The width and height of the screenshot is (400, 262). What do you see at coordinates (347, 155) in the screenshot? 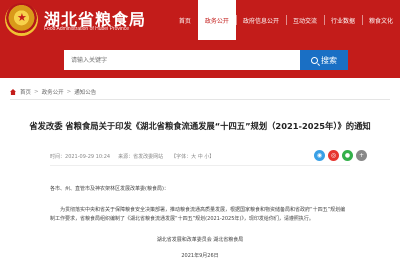
I see `wechat-share-icon: ●` at bounding box center [347, 155].